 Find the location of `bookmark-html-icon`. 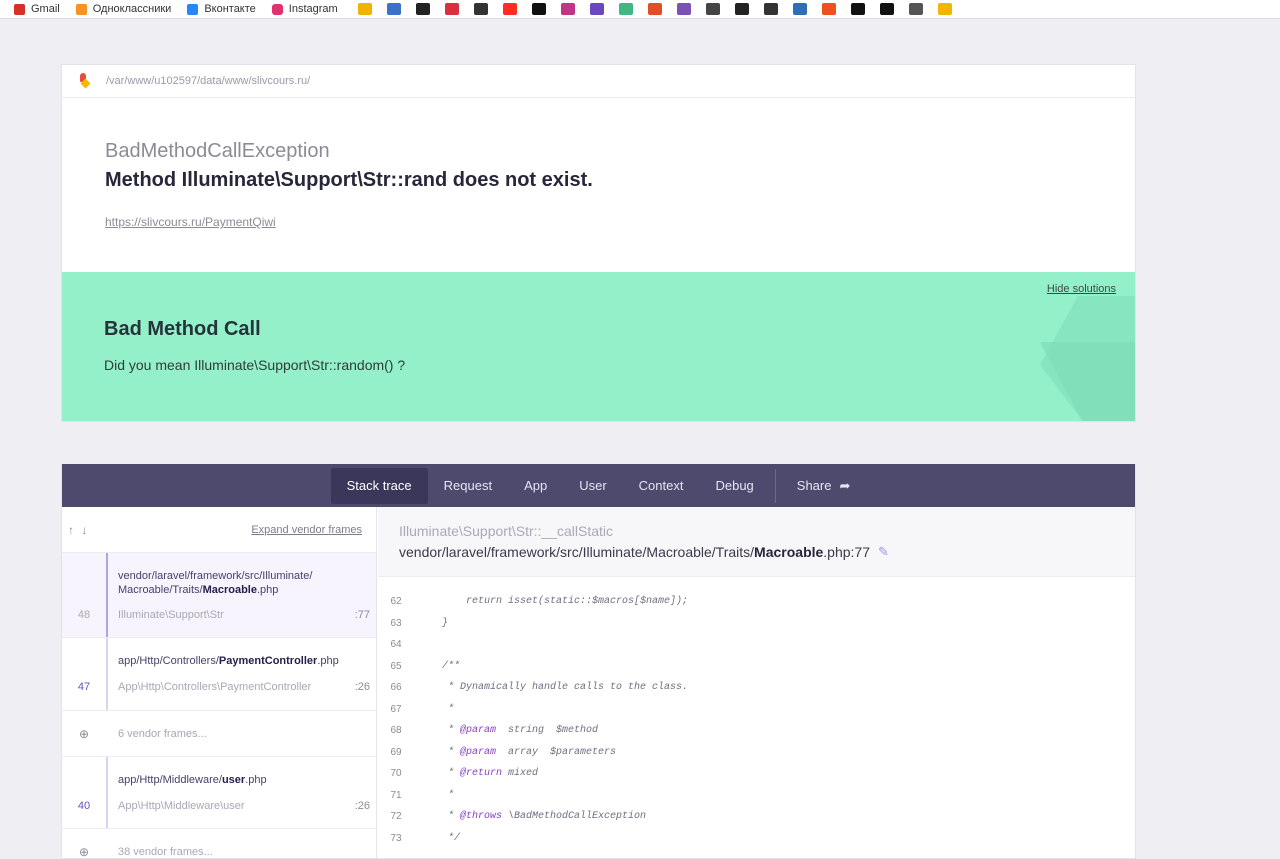

bookmark-html-icon is located at coordinates (654, 9).